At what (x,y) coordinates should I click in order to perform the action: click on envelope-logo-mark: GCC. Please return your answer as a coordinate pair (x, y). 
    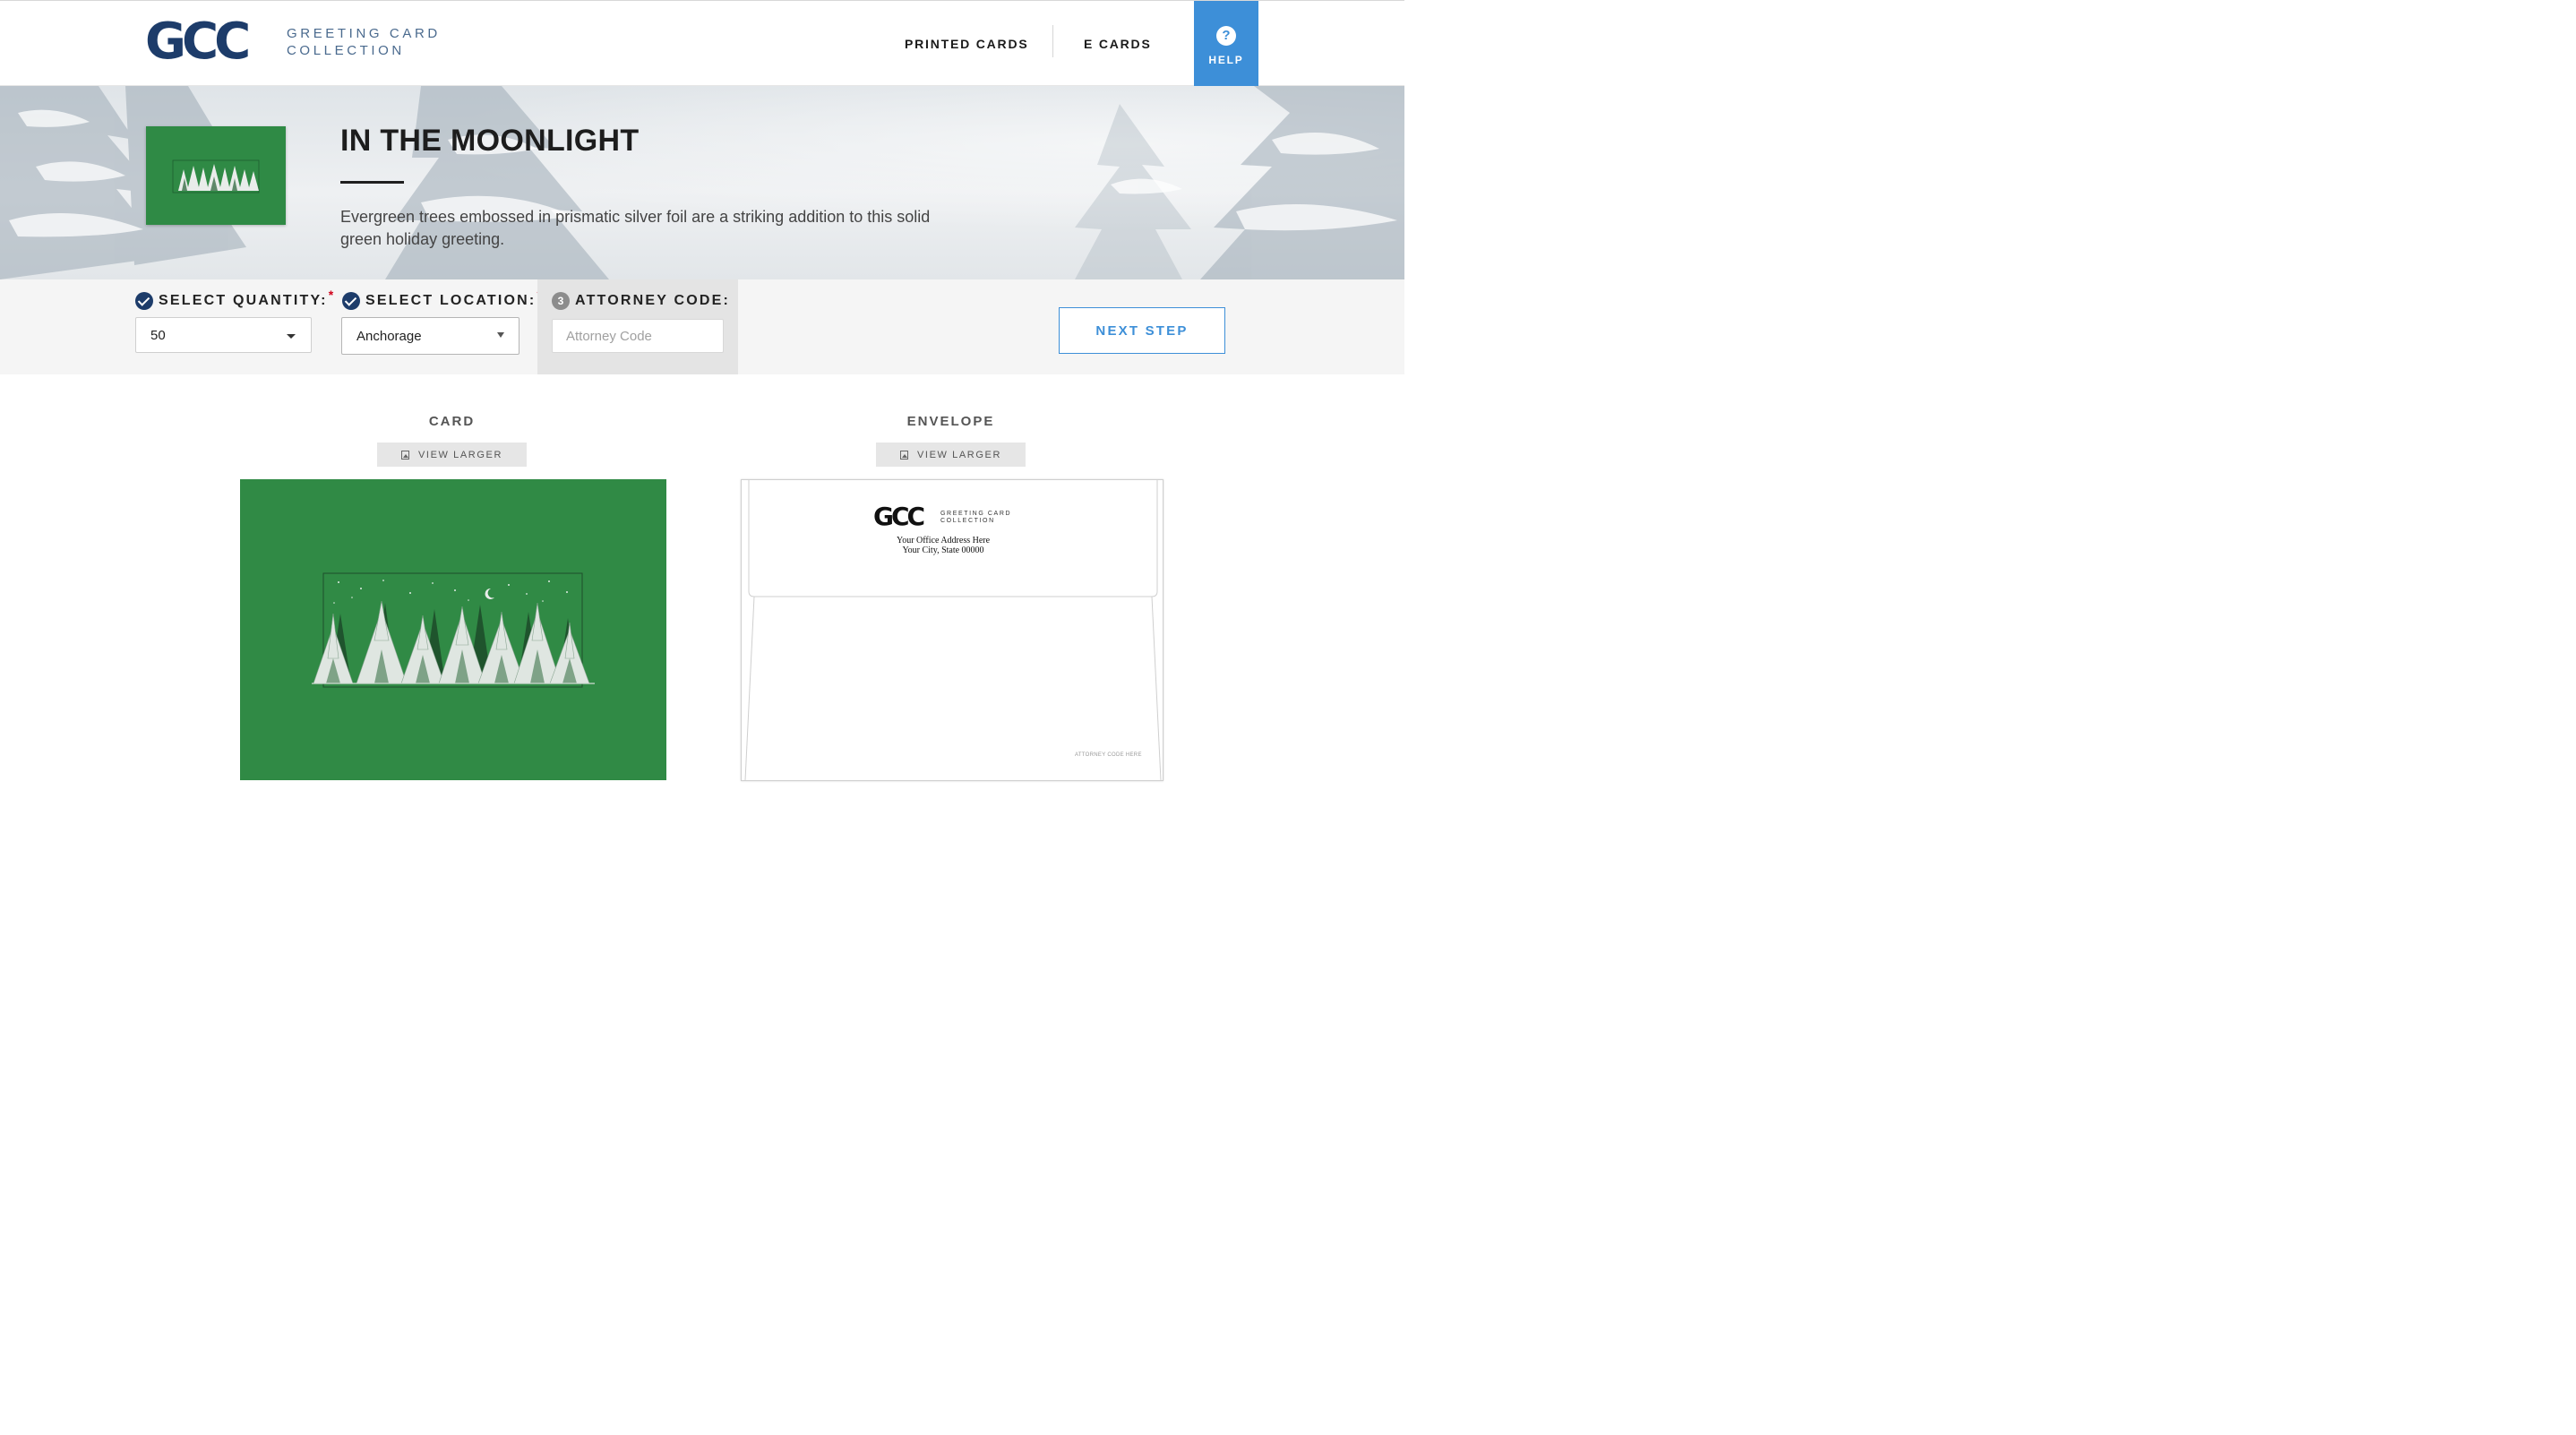
    Looking at the image, I should click on (899, 516).